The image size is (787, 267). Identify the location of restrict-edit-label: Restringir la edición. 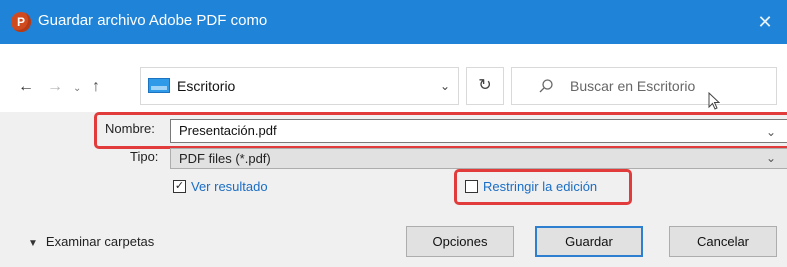
(540, 186).